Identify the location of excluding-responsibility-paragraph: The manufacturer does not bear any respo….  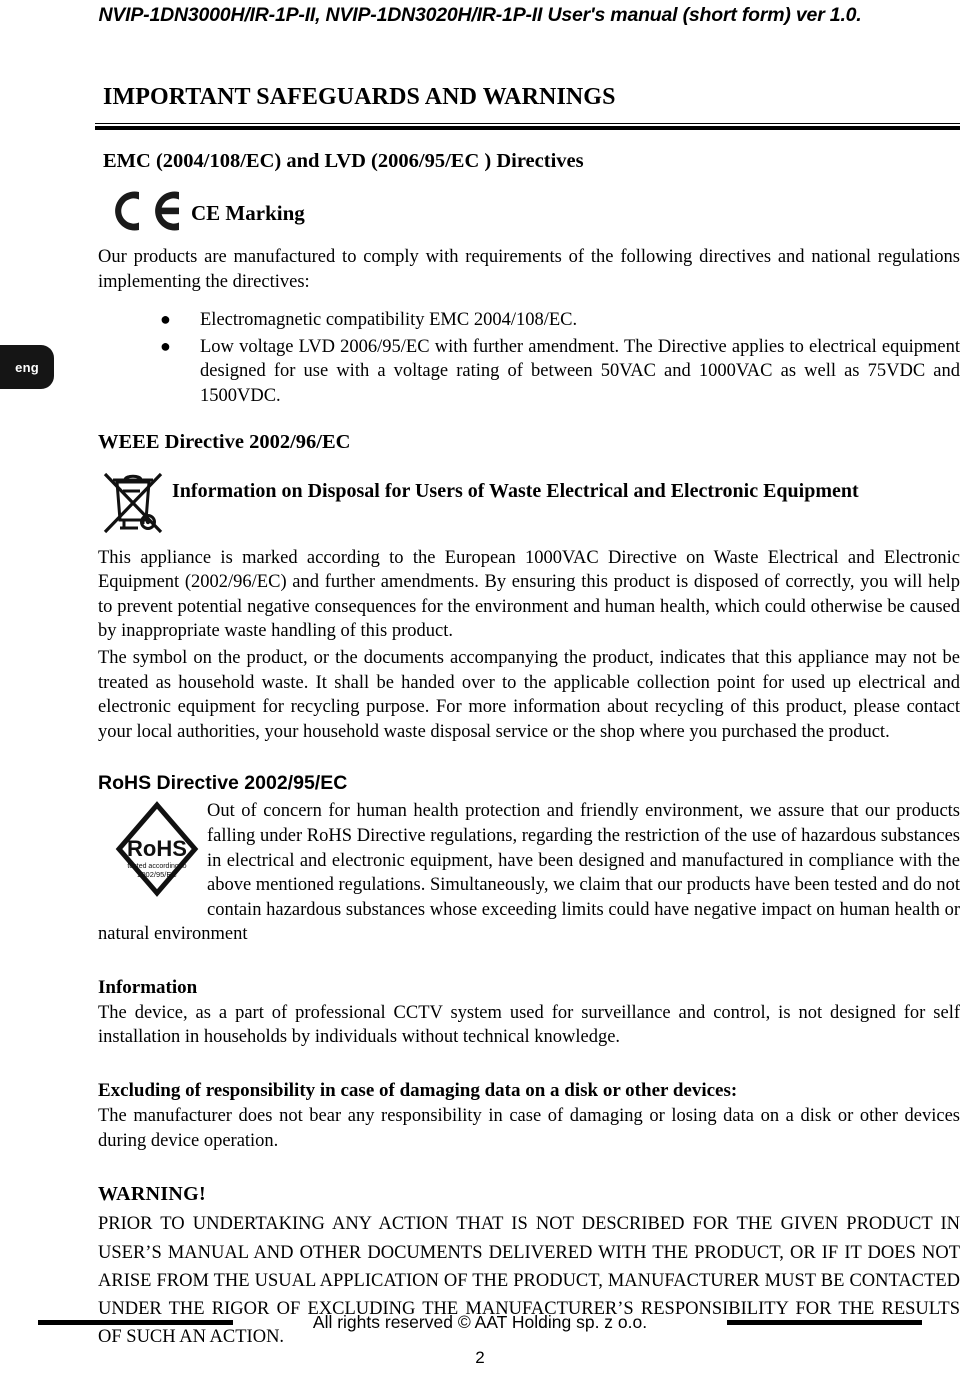
(529, 1128).